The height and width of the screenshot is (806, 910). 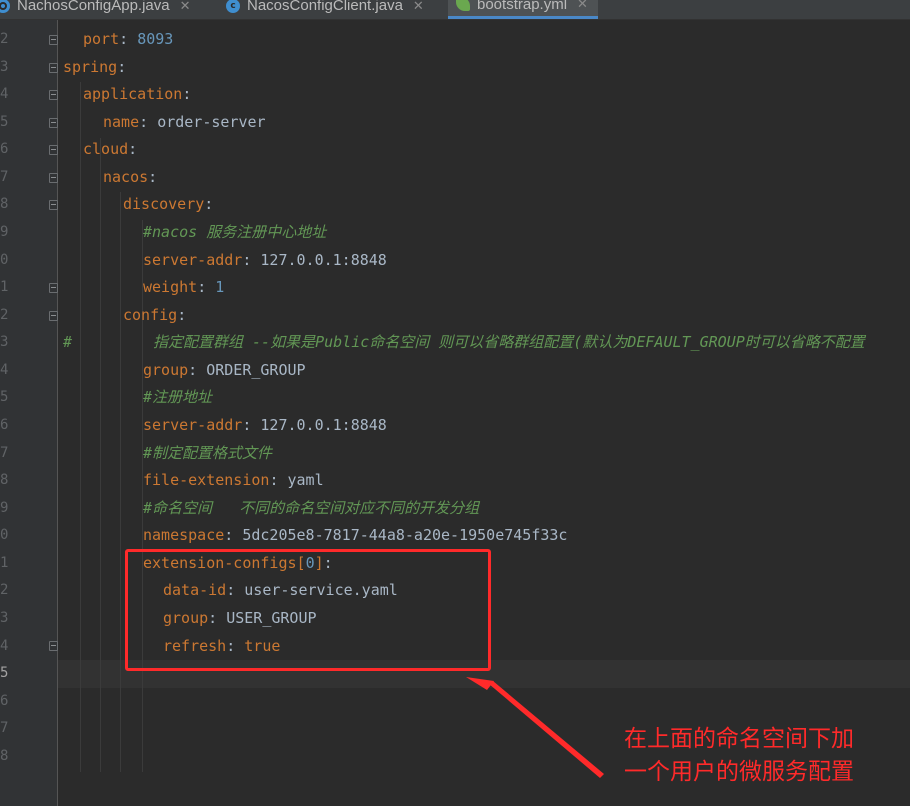 What do you see at coordinates (546, 729) in the screenshot?
I see `arrow-shaft` at bounding box center [546, 729].